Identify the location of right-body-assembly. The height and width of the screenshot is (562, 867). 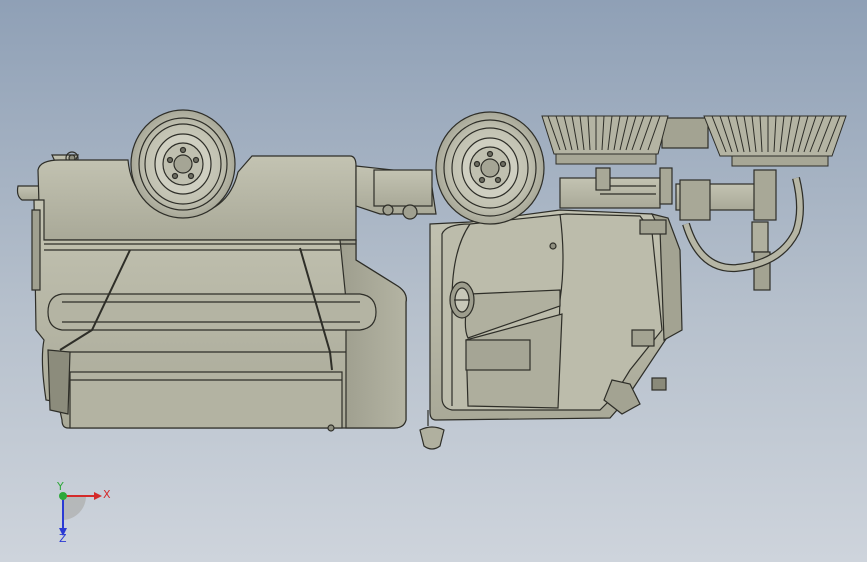
(551, 329).